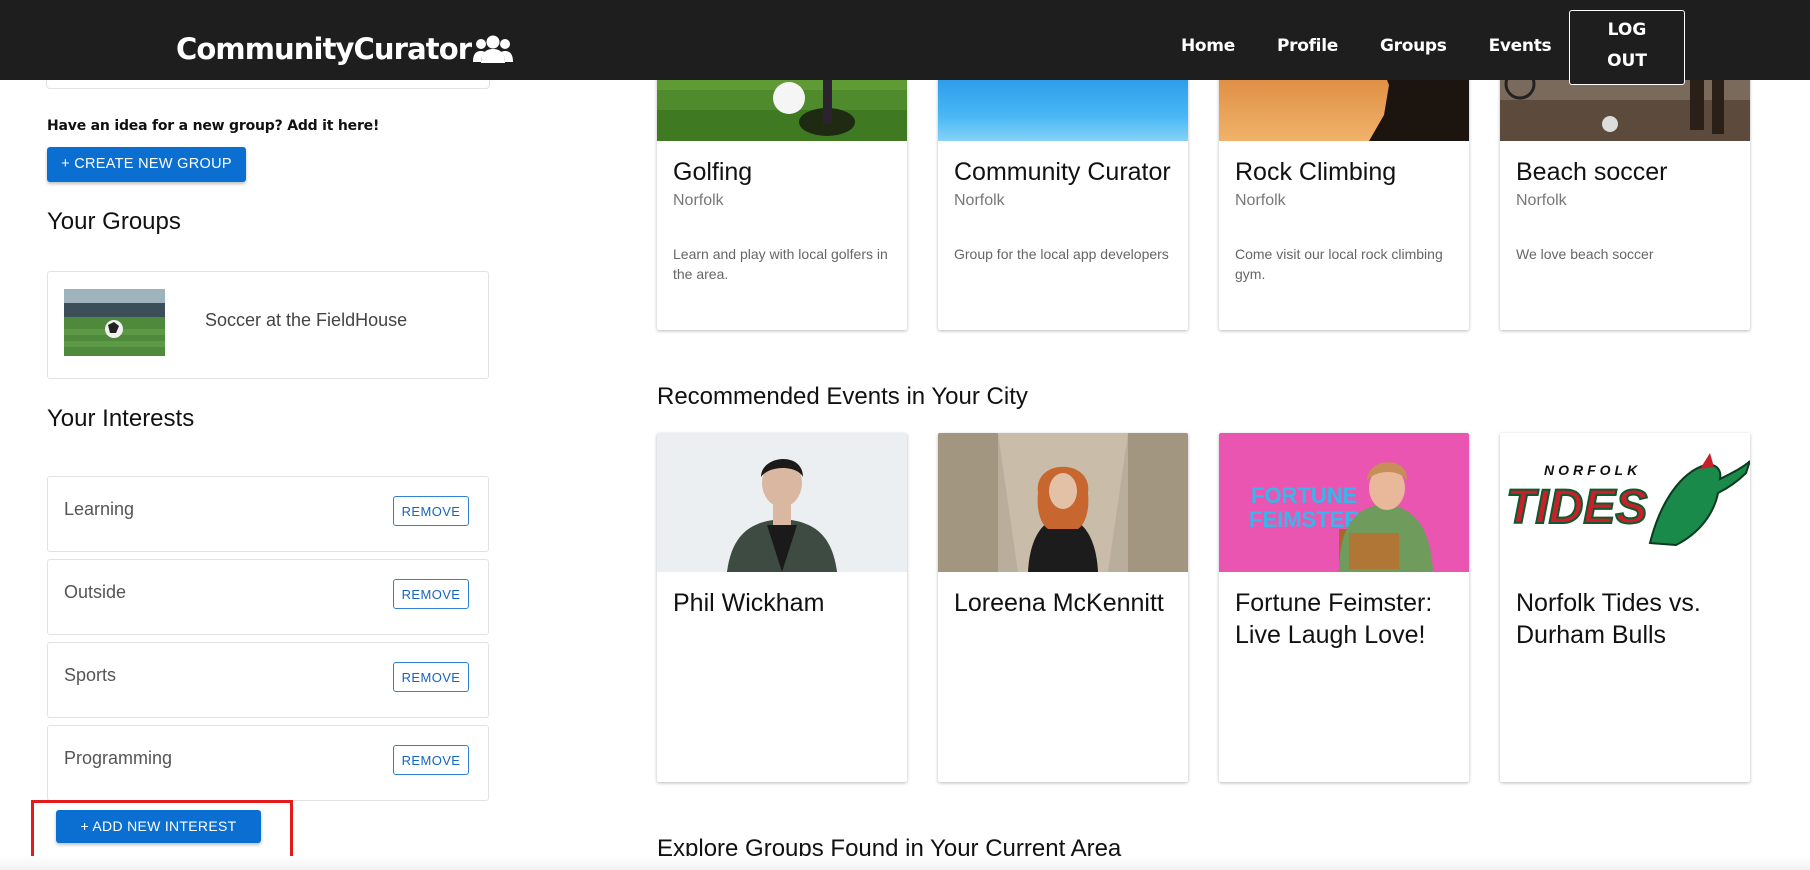  What do you see at coordinates (1304, 519) in the screenshot?
I see `poster-text-line2: FEIMSTER` at bounding box center [1304, 519].